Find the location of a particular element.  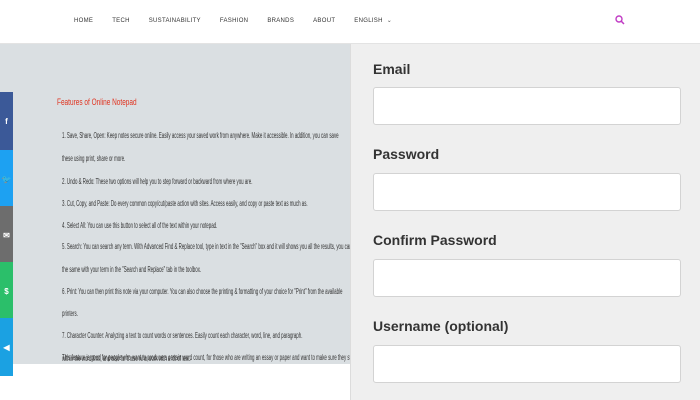

whatsapp-share-button: $ is located at coordinates (6, 291).